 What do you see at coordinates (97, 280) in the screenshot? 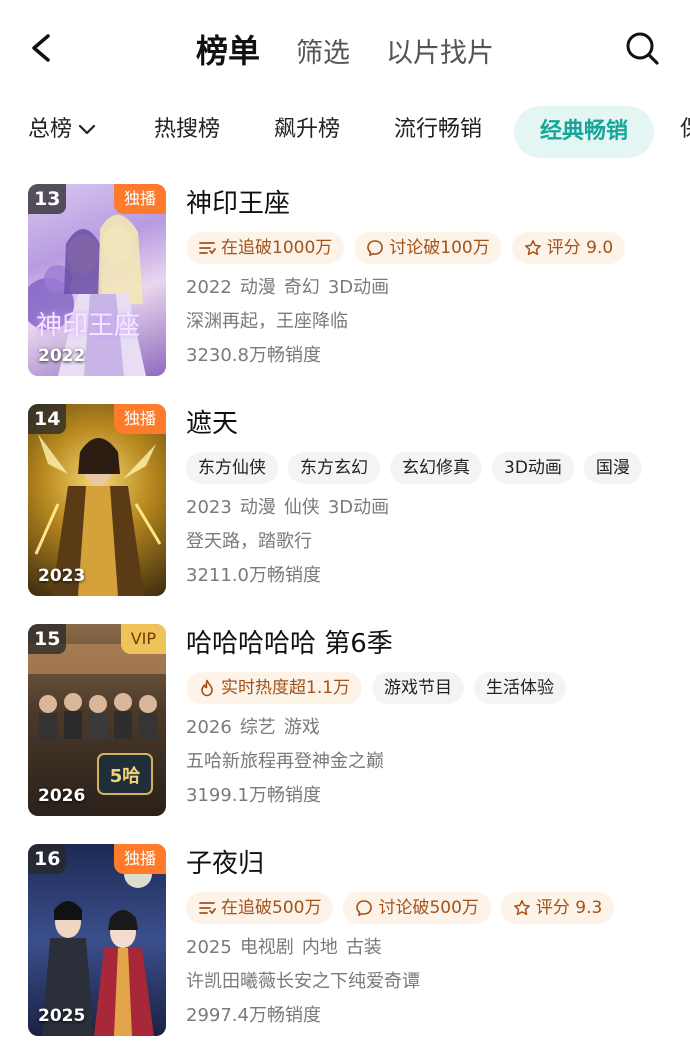
I see `poster-image: 神印王座 13 独播 2022` at bounding box center [97, 280].